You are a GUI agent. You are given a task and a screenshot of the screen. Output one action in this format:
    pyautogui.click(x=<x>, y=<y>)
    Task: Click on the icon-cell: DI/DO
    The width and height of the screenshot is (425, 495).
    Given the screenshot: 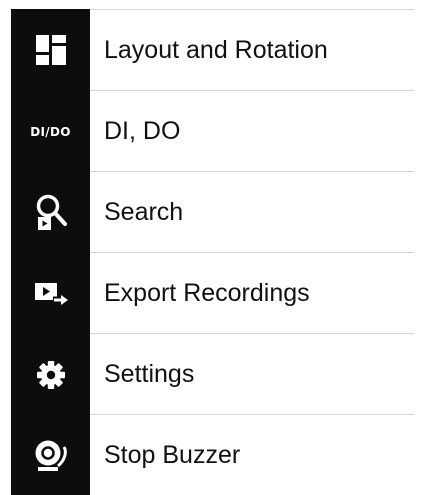 What is the action you would take?
    pyautogui.click(x=50, y=131)
    